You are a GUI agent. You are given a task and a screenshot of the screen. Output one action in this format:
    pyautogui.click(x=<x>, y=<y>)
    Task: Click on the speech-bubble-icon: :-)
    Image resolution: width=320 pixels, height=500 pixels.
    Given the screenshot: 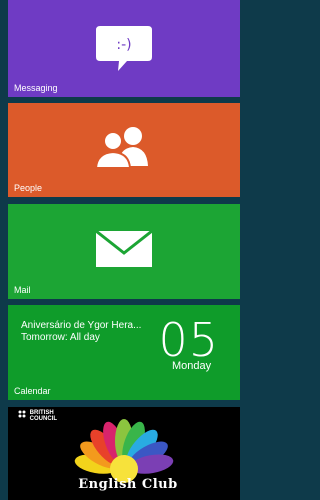 What is the action you would take?
    pyautogui.click(x=124, y=51)
    